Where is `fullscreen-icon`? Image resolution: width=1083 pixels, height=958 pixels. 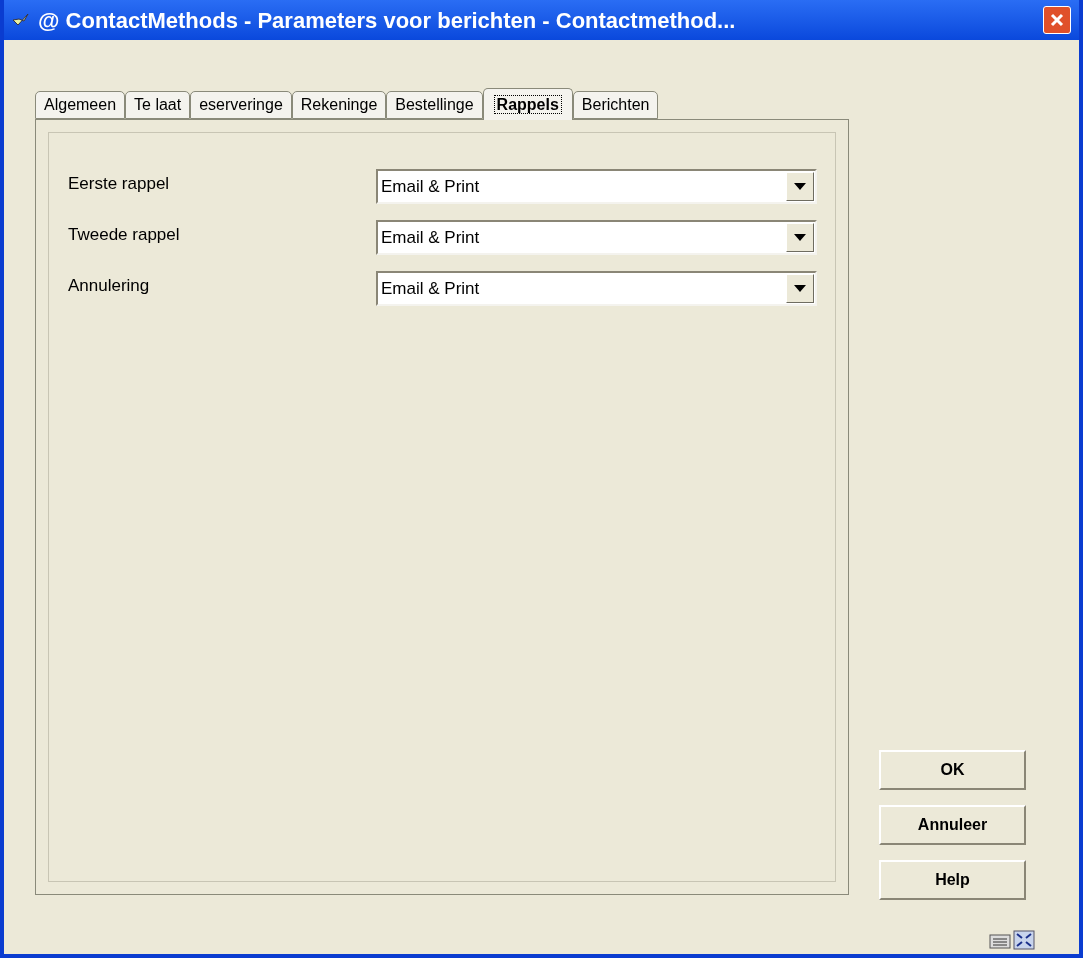 fullscreen-icon is located at coordinates (1024, 940).